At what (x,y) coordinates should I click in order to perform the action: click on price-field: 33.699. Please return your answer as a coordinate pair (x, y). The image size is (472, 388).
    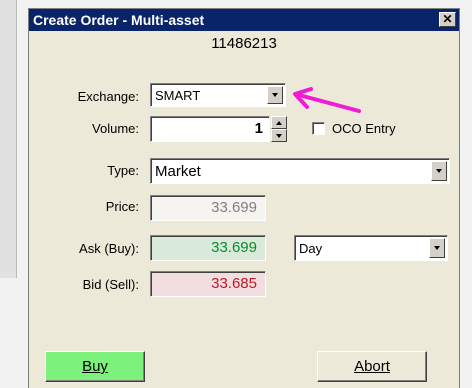
    Looking at the image, I should click on (208, 208).